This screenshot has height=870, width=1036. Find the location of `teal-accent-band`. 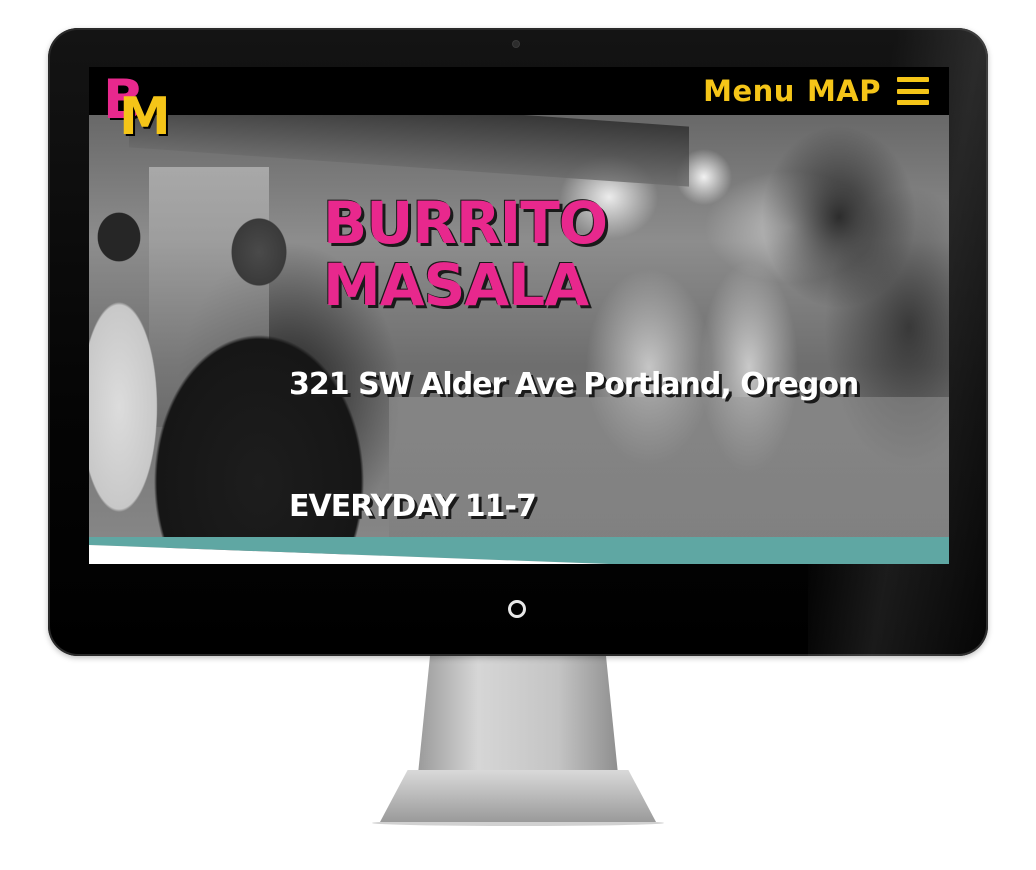

teal-accent-band is located at coordinates (519, 550).